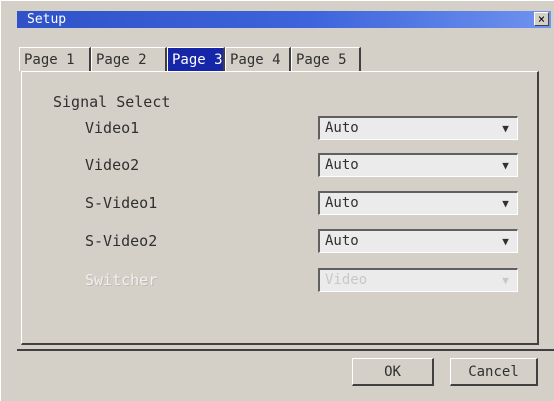  What do you see at coordinates (342, 165) in the screenshot?
I see `video2-value: Auto` at bounding box center [342, 165].